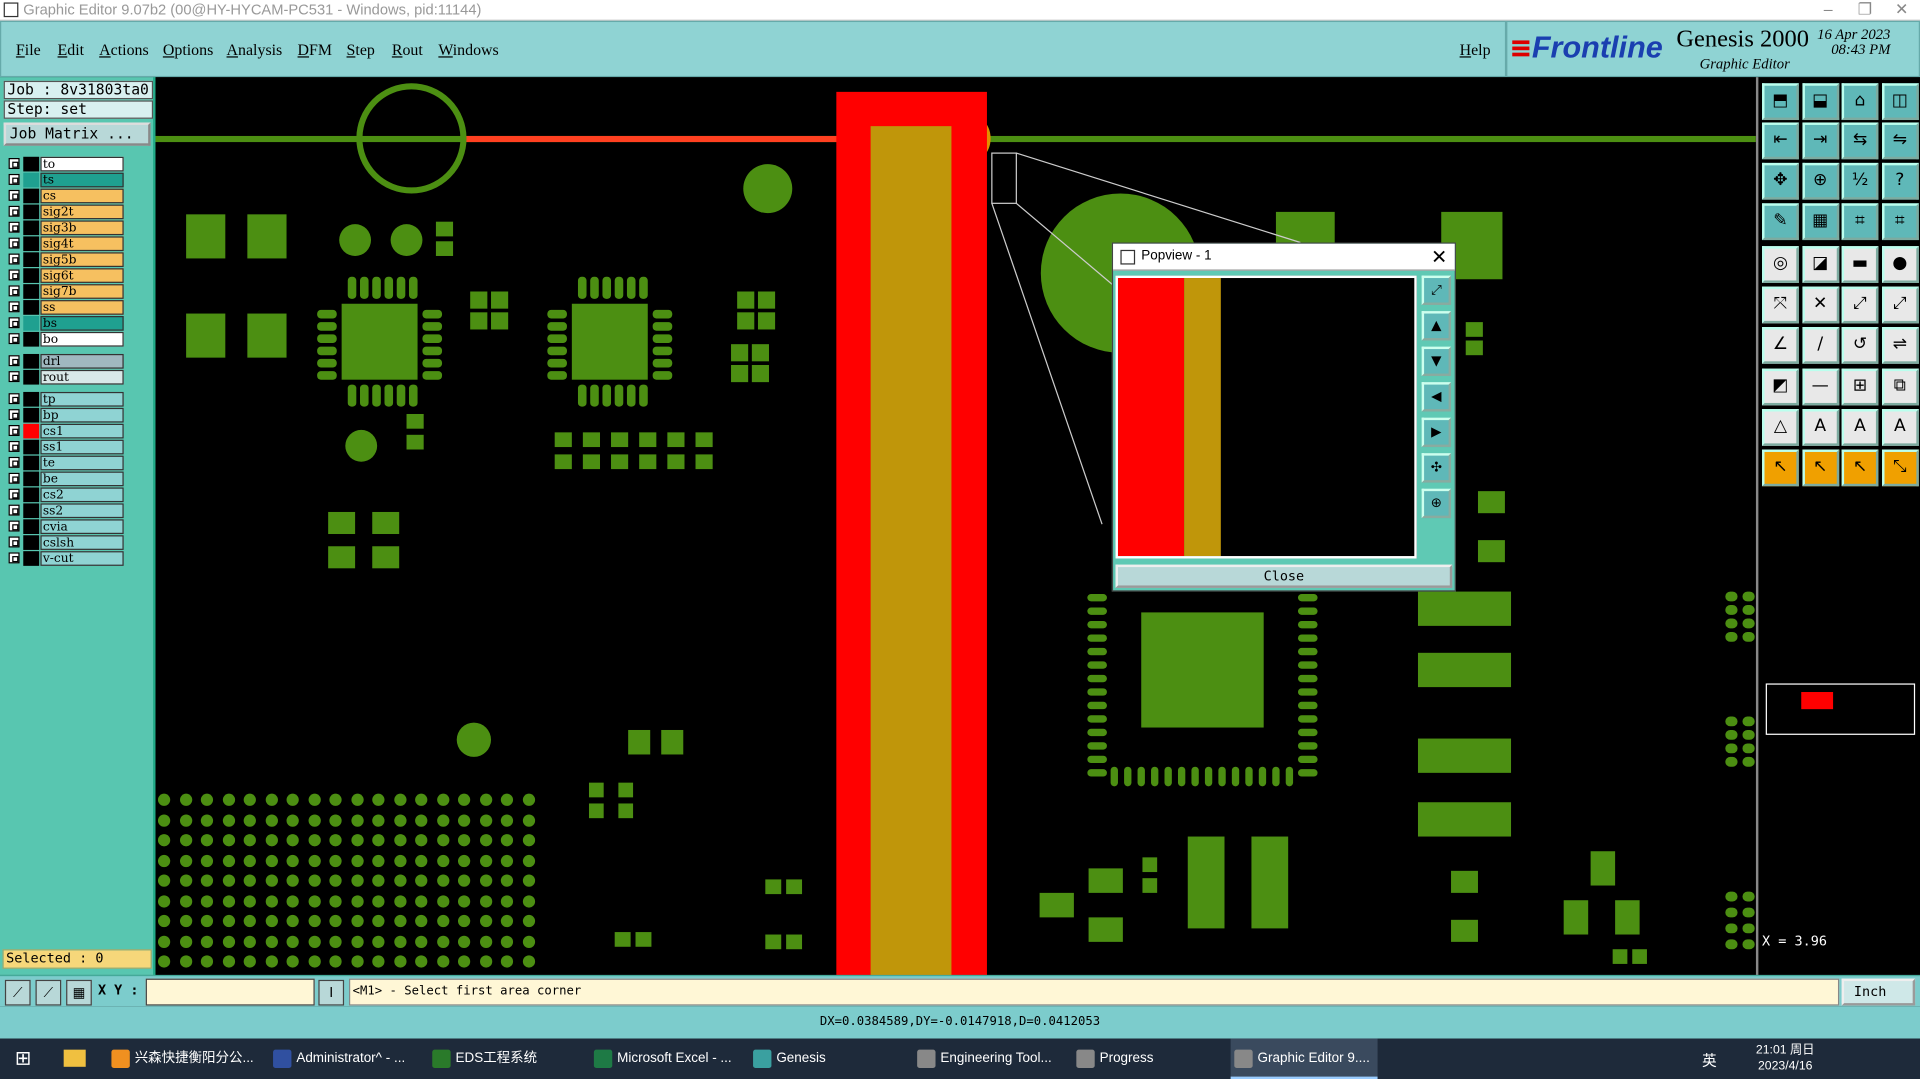 This screenshot has height=1079, width=1920. I want to click on popview-canvas, so click(1266, 417).